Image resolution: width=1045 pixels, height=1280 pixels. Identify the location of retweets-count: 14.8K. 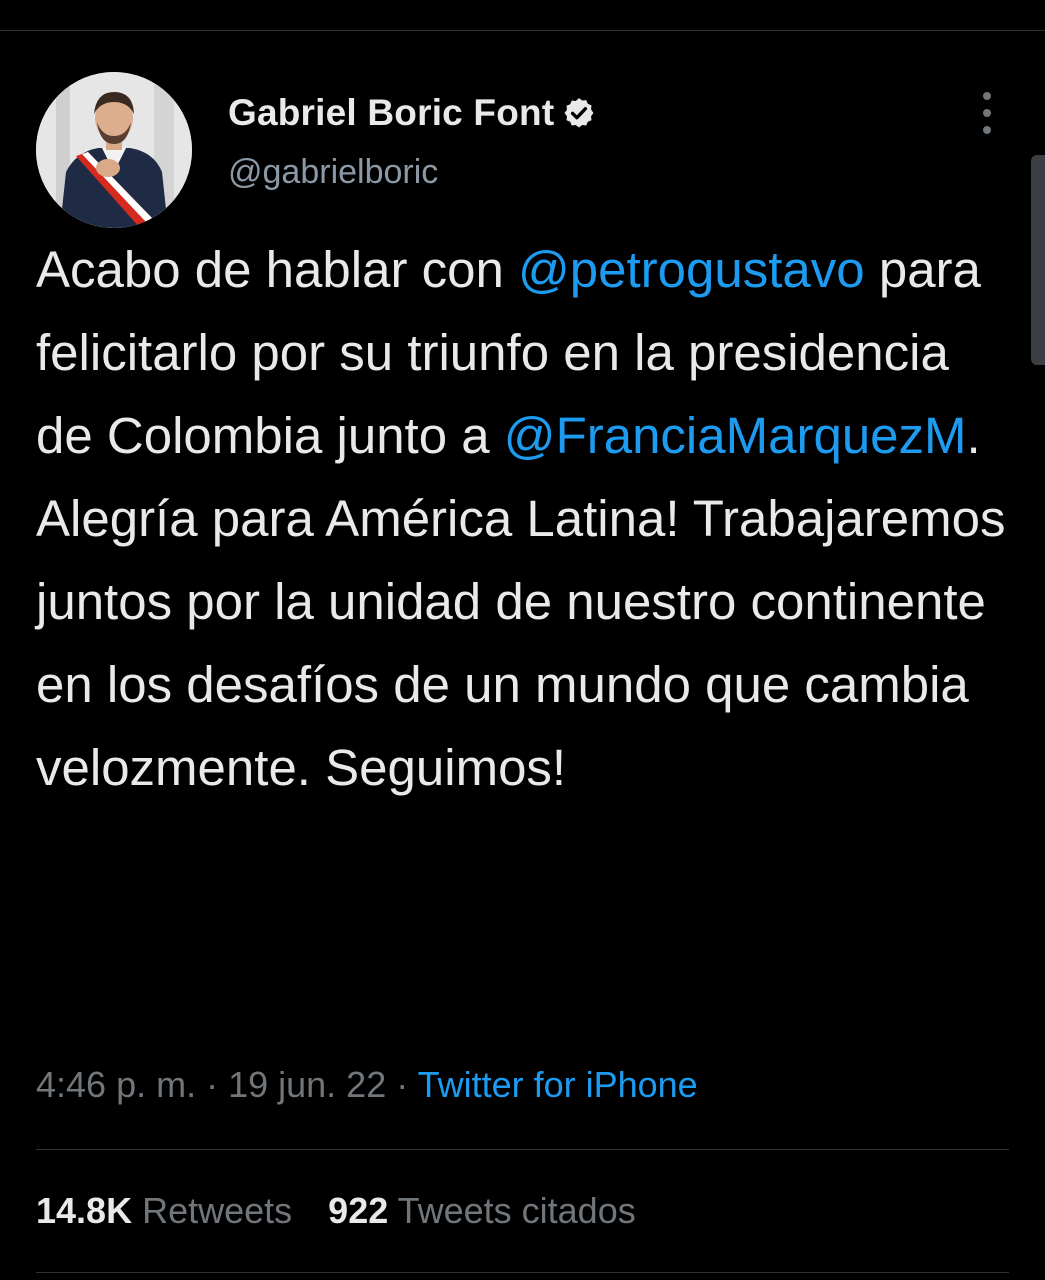
(84, 1210).